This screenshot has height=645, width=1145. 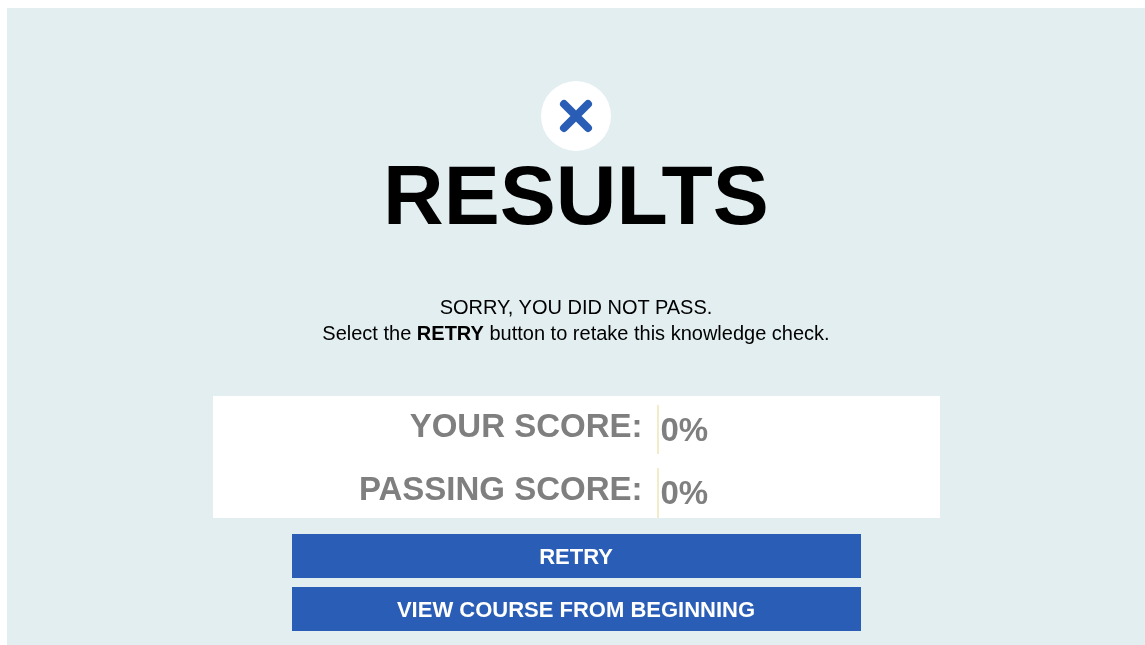 I want to click on retry-instruction: Select the RETRY button to retake this knowledge check., so click(x=576, y=333).